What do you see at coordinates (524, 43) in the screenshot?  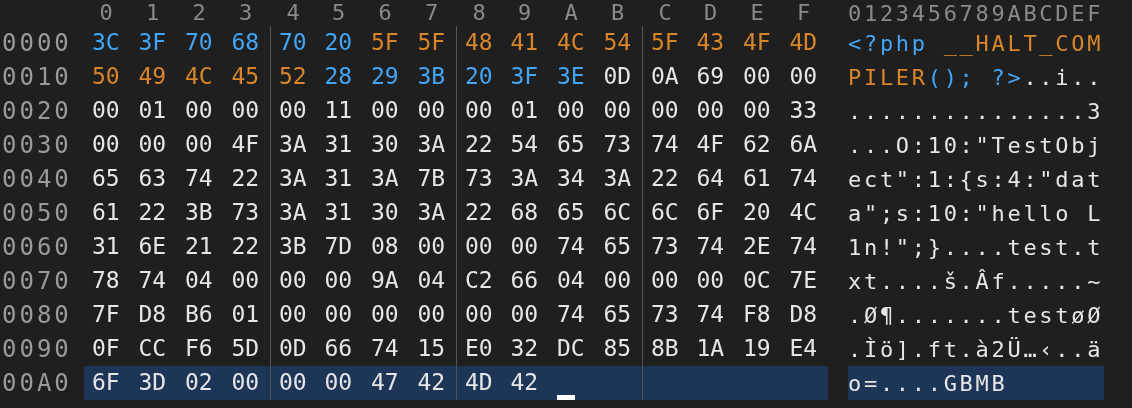 I see `hex-byte: 41` at bounding box center [524, 43].